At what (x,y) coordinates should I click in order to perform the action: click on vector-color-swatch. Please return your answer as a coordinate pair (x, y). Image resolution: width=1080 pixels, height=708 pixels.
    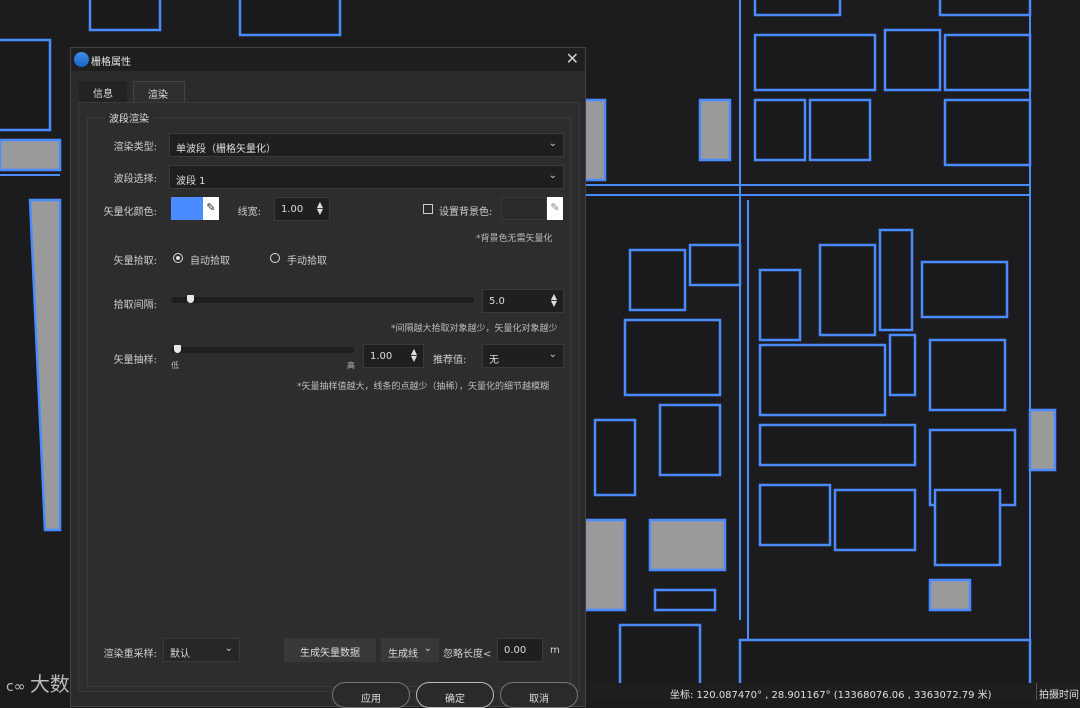
    Looking at the image, I should click on (187, 208).